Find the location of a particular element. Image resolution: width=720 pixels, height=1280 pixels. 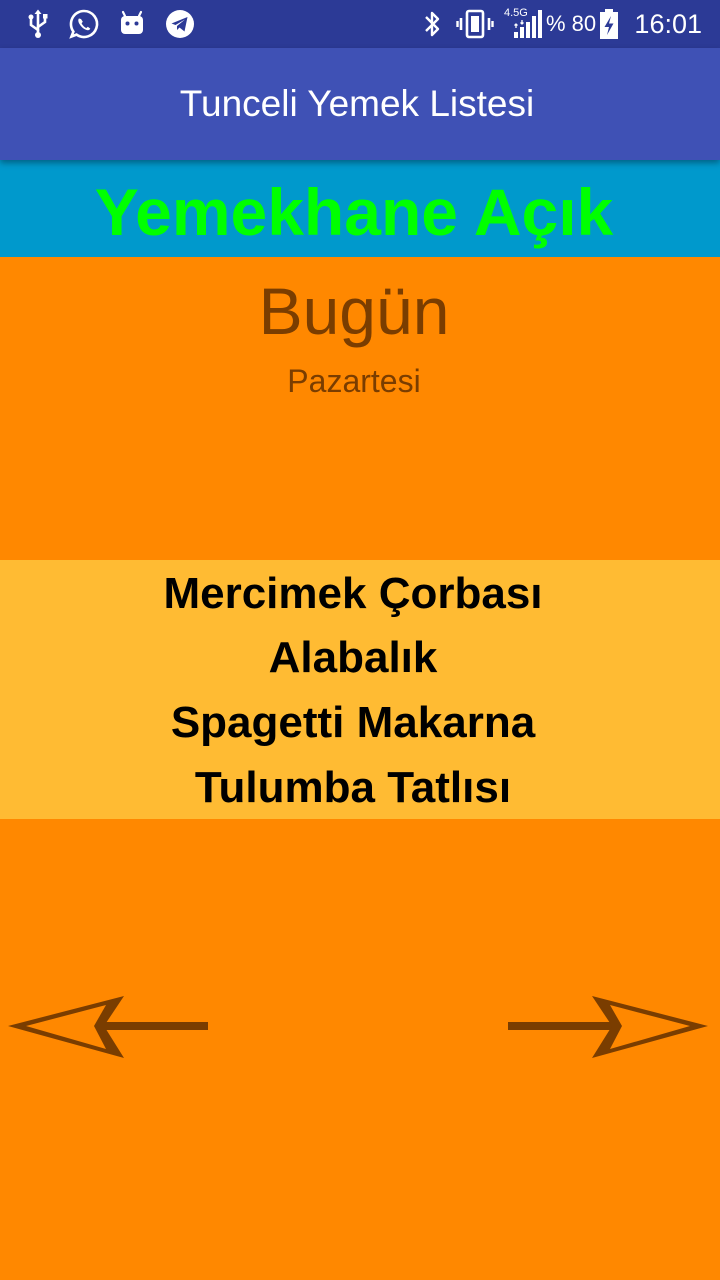

bluetooth-icon is located at coordinates (432, 24).